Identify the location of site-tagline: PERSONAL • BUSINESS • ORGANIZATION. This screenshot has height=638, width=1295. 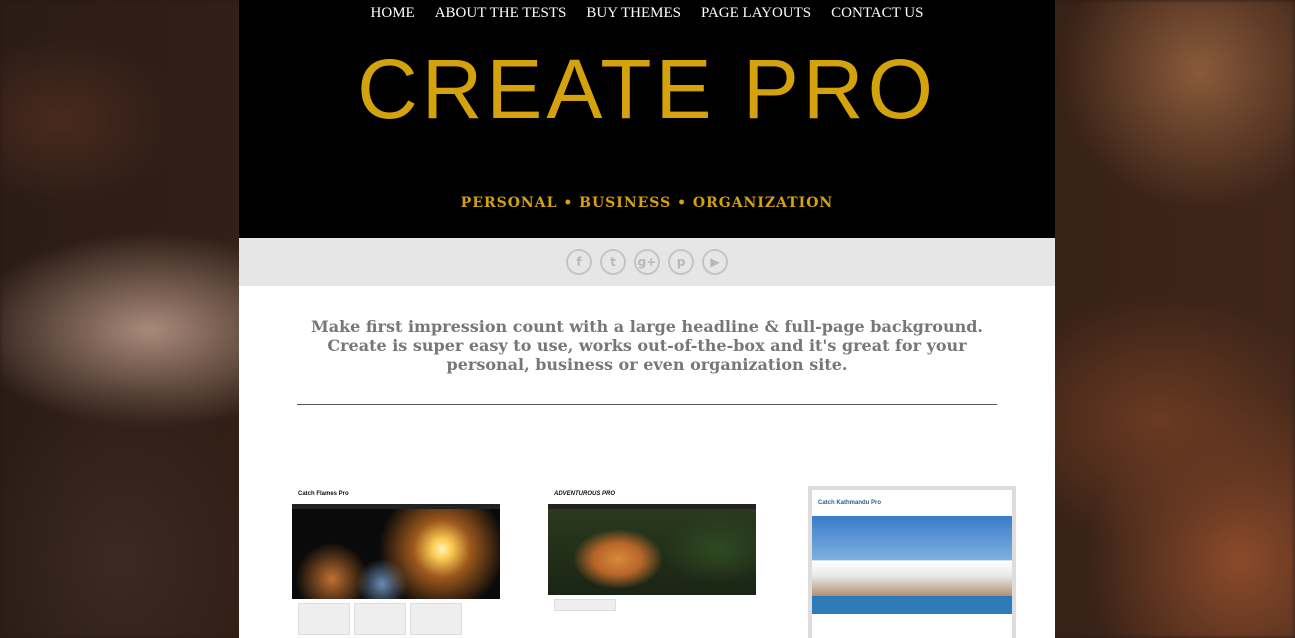
(647, 203).